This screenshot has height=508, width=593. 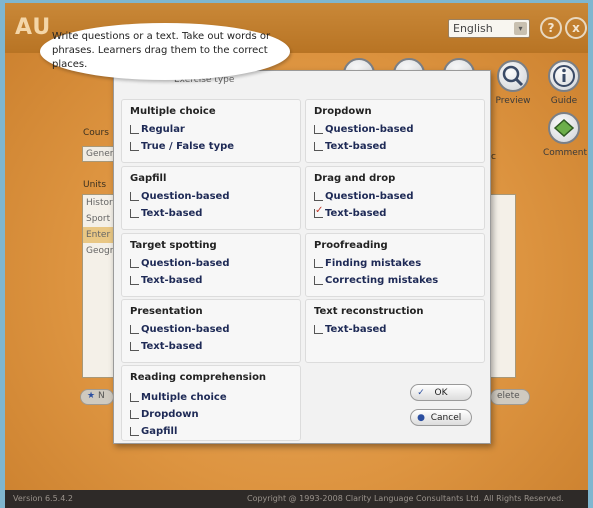 What do you see at coordinates (157, 129) in the screenshot?
I see `option-regular: Regular` at bounding box center [157, 129].